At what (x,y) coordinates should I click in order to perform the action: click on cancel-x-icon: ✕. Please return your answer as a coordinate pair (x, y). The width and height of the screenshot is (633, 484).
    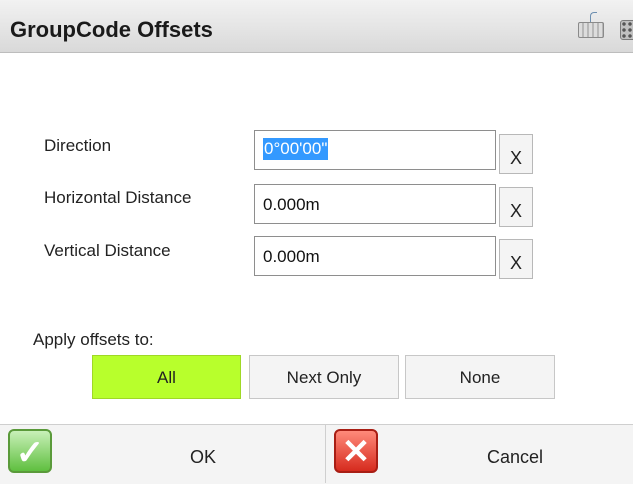
    Looking at the image, I should click on (356, 451).